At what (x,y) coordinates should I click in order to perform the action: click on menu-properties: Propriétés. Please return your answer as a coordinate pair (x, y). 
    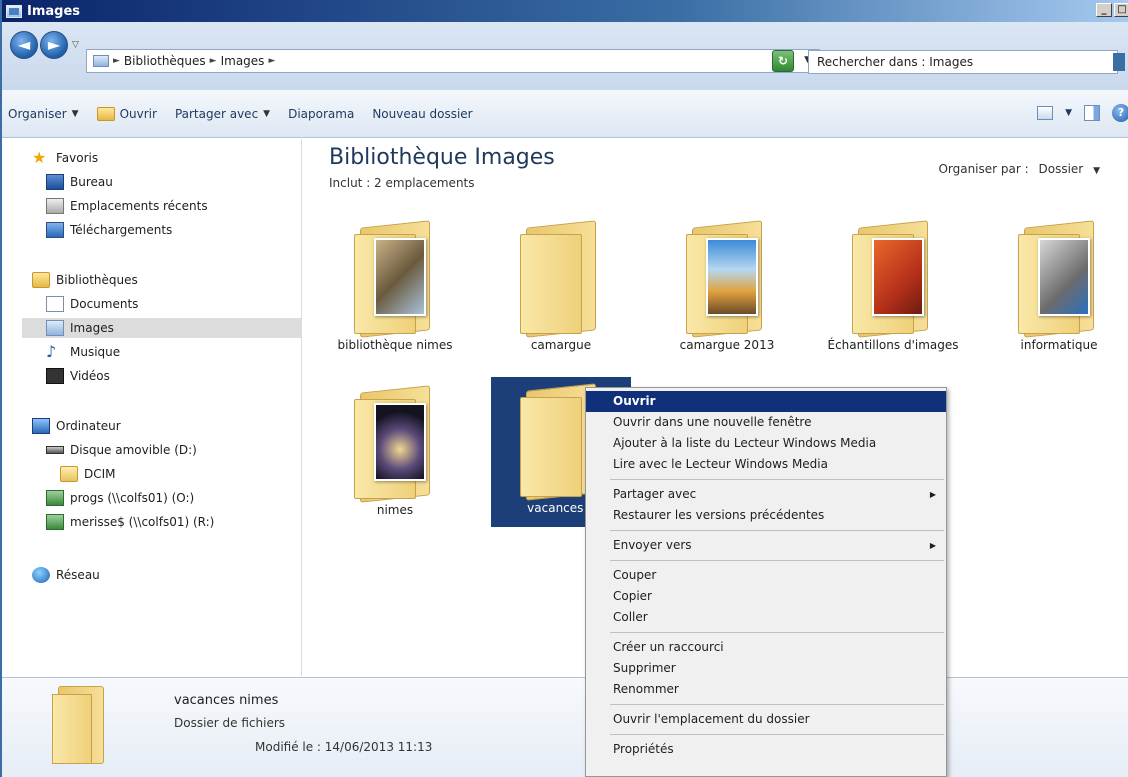
    Looking at the image, I should click on (766, 749).